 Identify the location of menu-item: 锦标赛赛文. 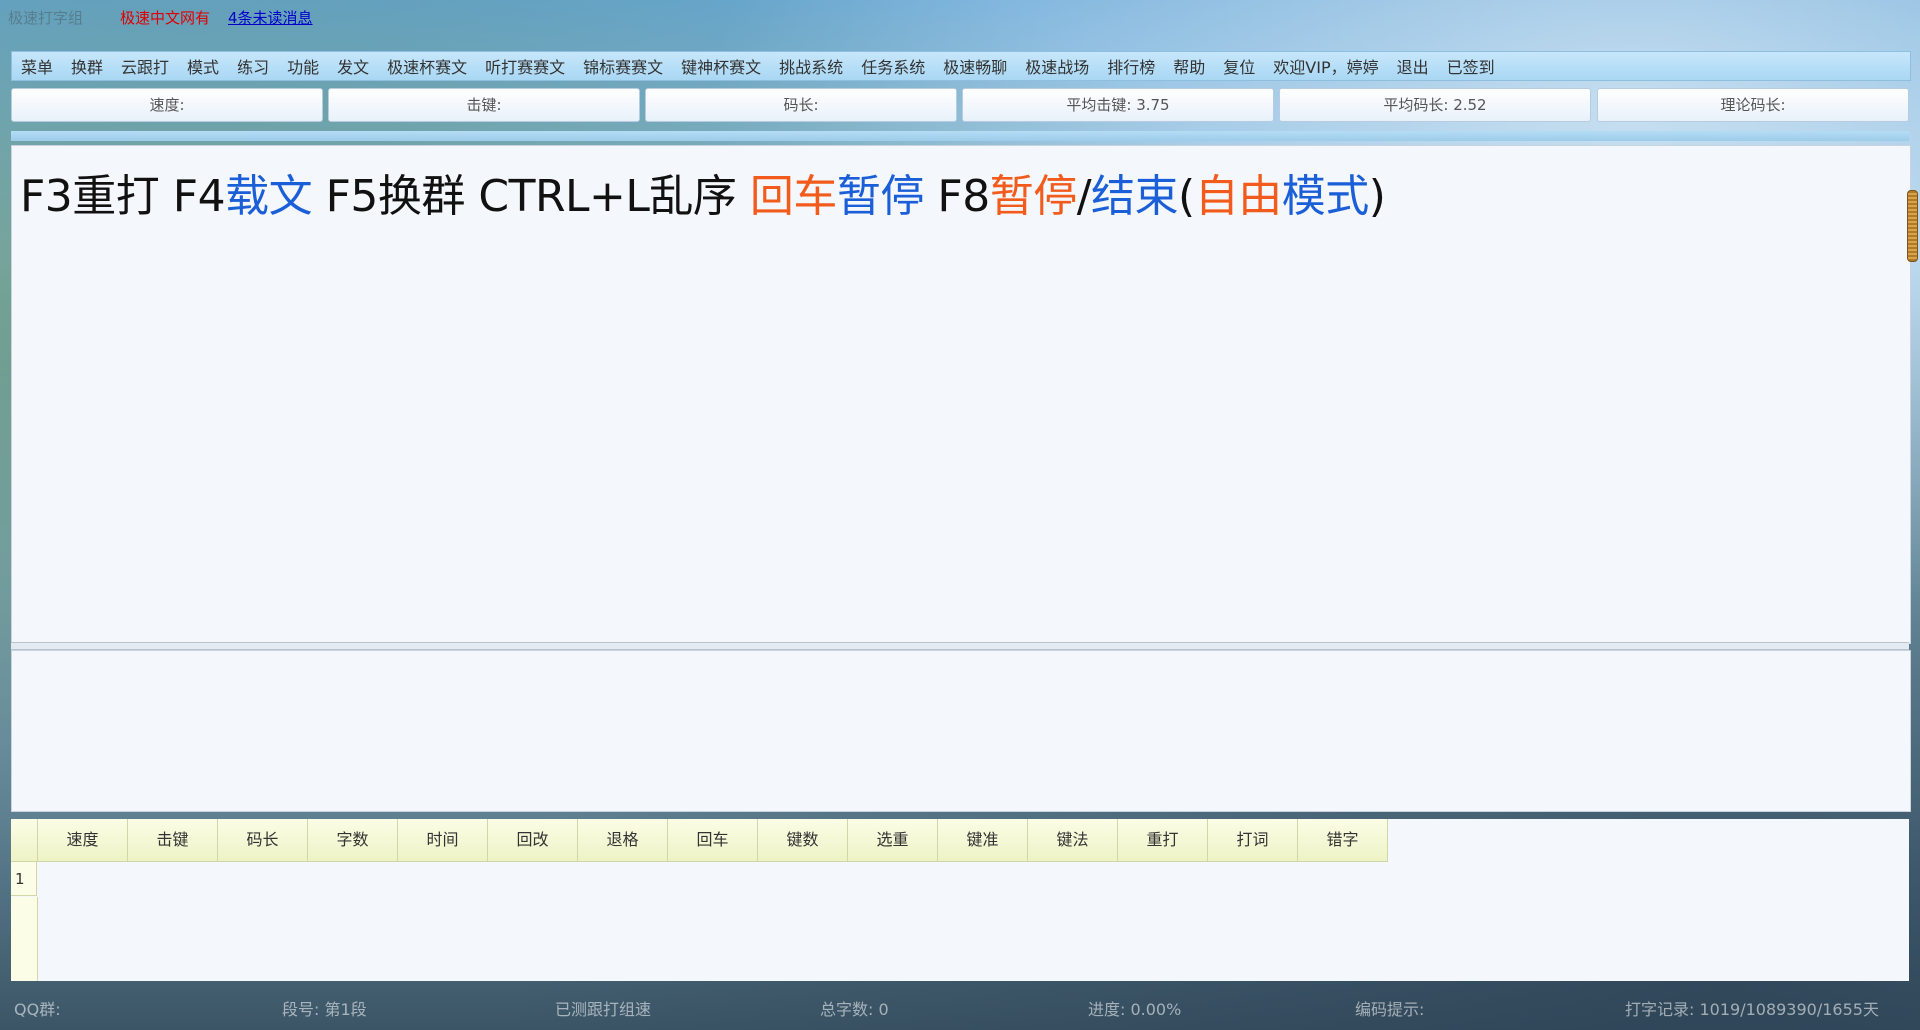
(623, 66).